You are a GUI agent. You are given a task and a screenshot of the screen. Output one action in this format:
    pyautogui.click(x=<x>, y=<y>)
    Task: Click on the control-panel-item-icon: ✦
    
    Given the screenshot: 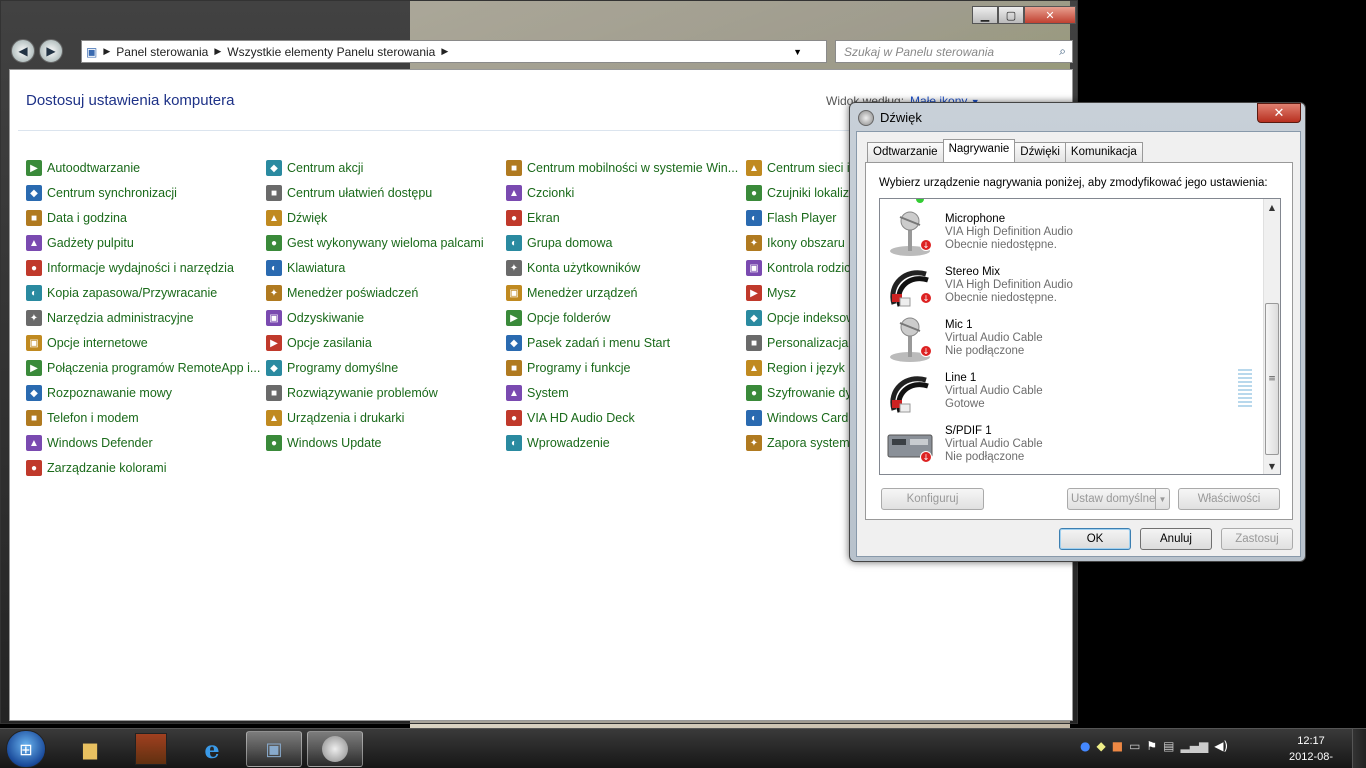 What is the action you would take?
    pyautogui.click(x=754, y=243)
    